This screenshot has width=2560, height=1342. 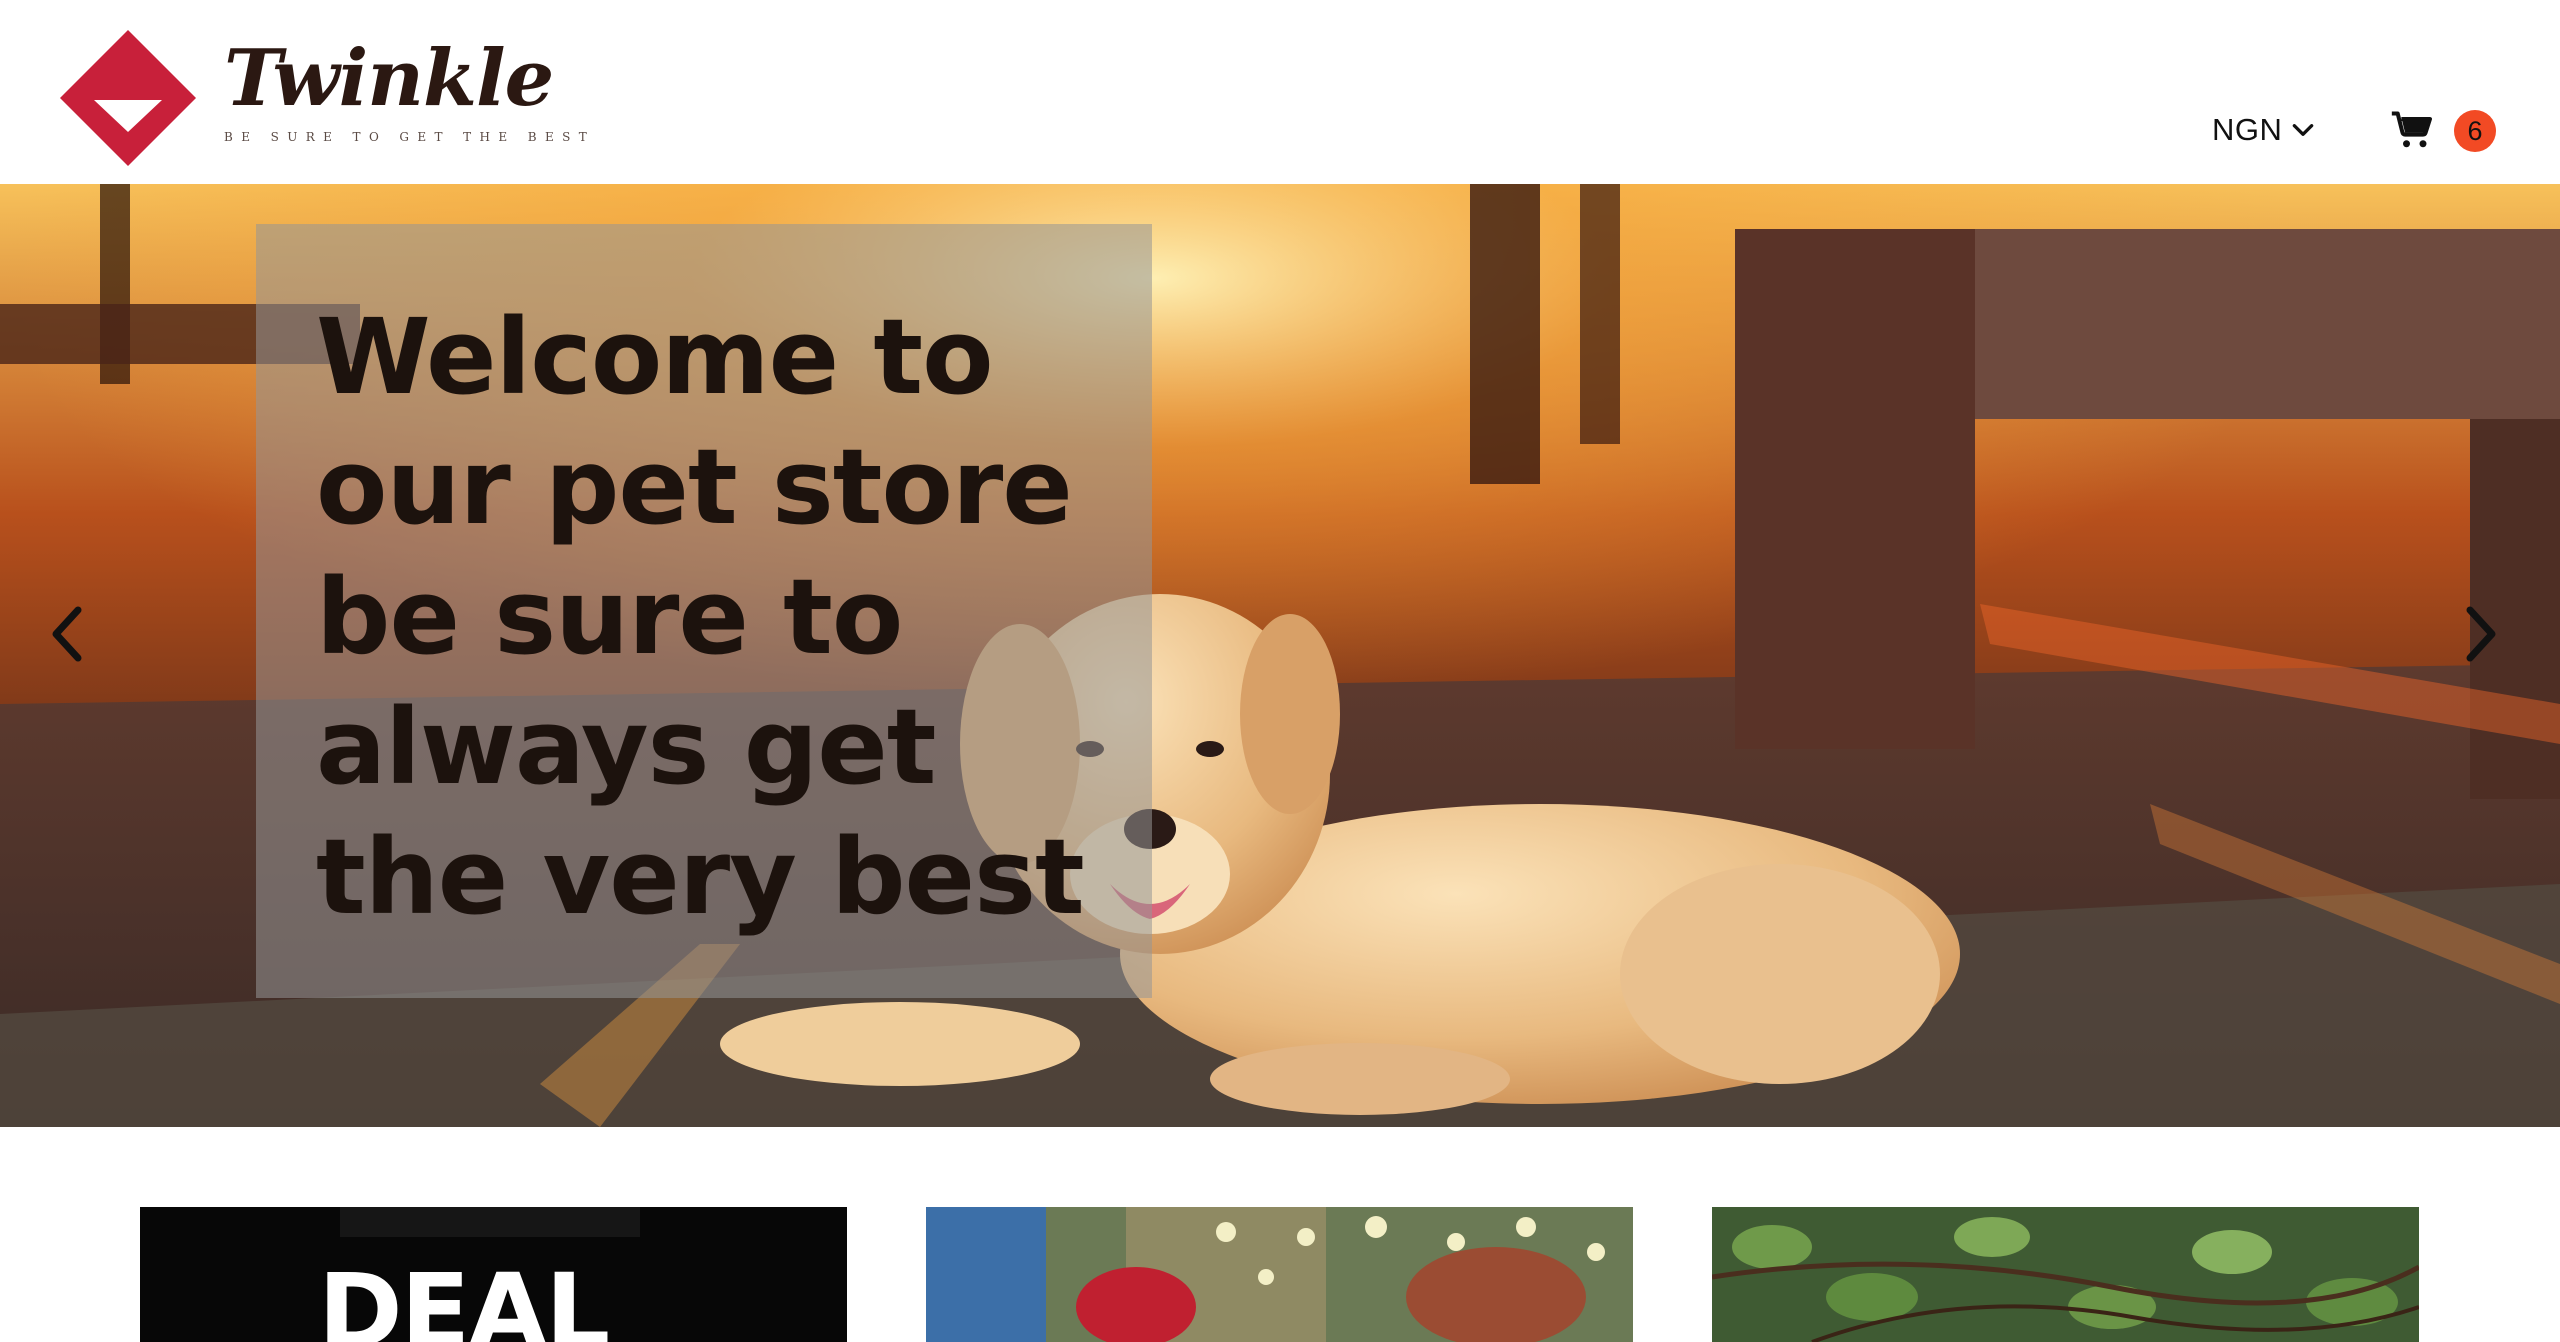 I want to click on currency-selector: NGN, so click(x=2264, y=130).